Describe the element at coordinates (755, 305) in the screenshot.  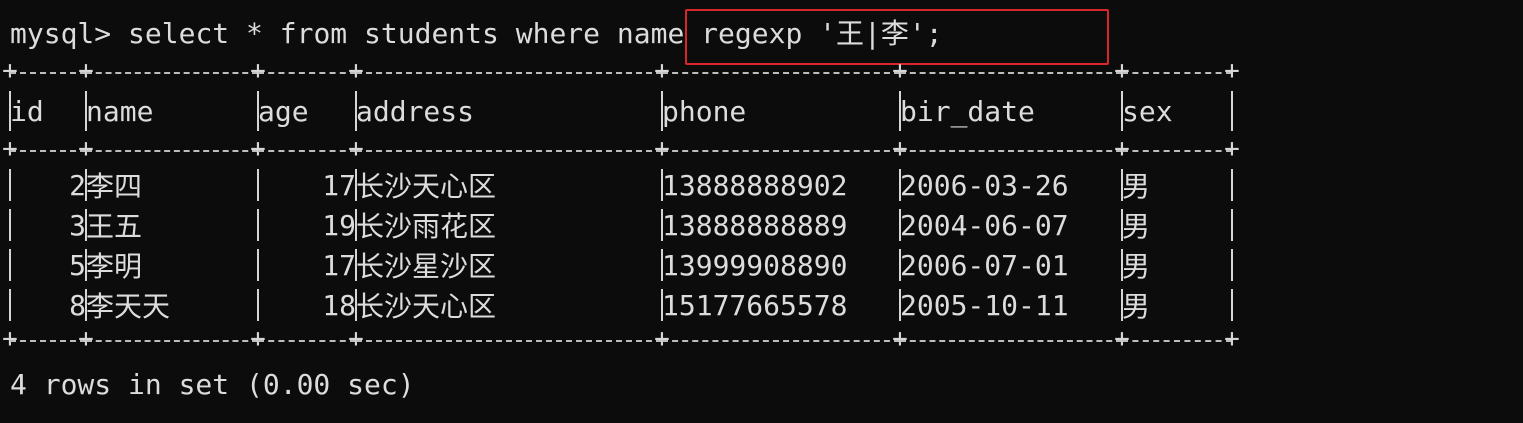
I see `cell-phone: 15177665578` at that location.